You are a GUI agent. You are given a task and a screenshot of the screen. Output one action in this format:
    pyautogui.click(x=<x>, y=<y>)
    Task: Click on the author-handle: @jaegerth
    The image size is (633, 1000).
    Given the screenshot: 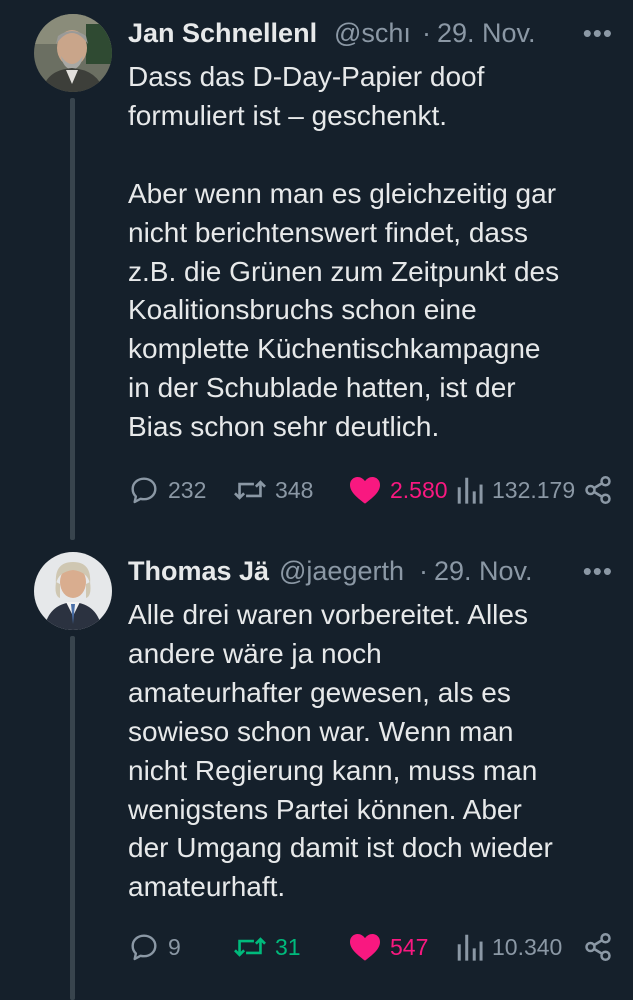 What is the action you would take?
    pyautogui.click(x=347, y=571)
    